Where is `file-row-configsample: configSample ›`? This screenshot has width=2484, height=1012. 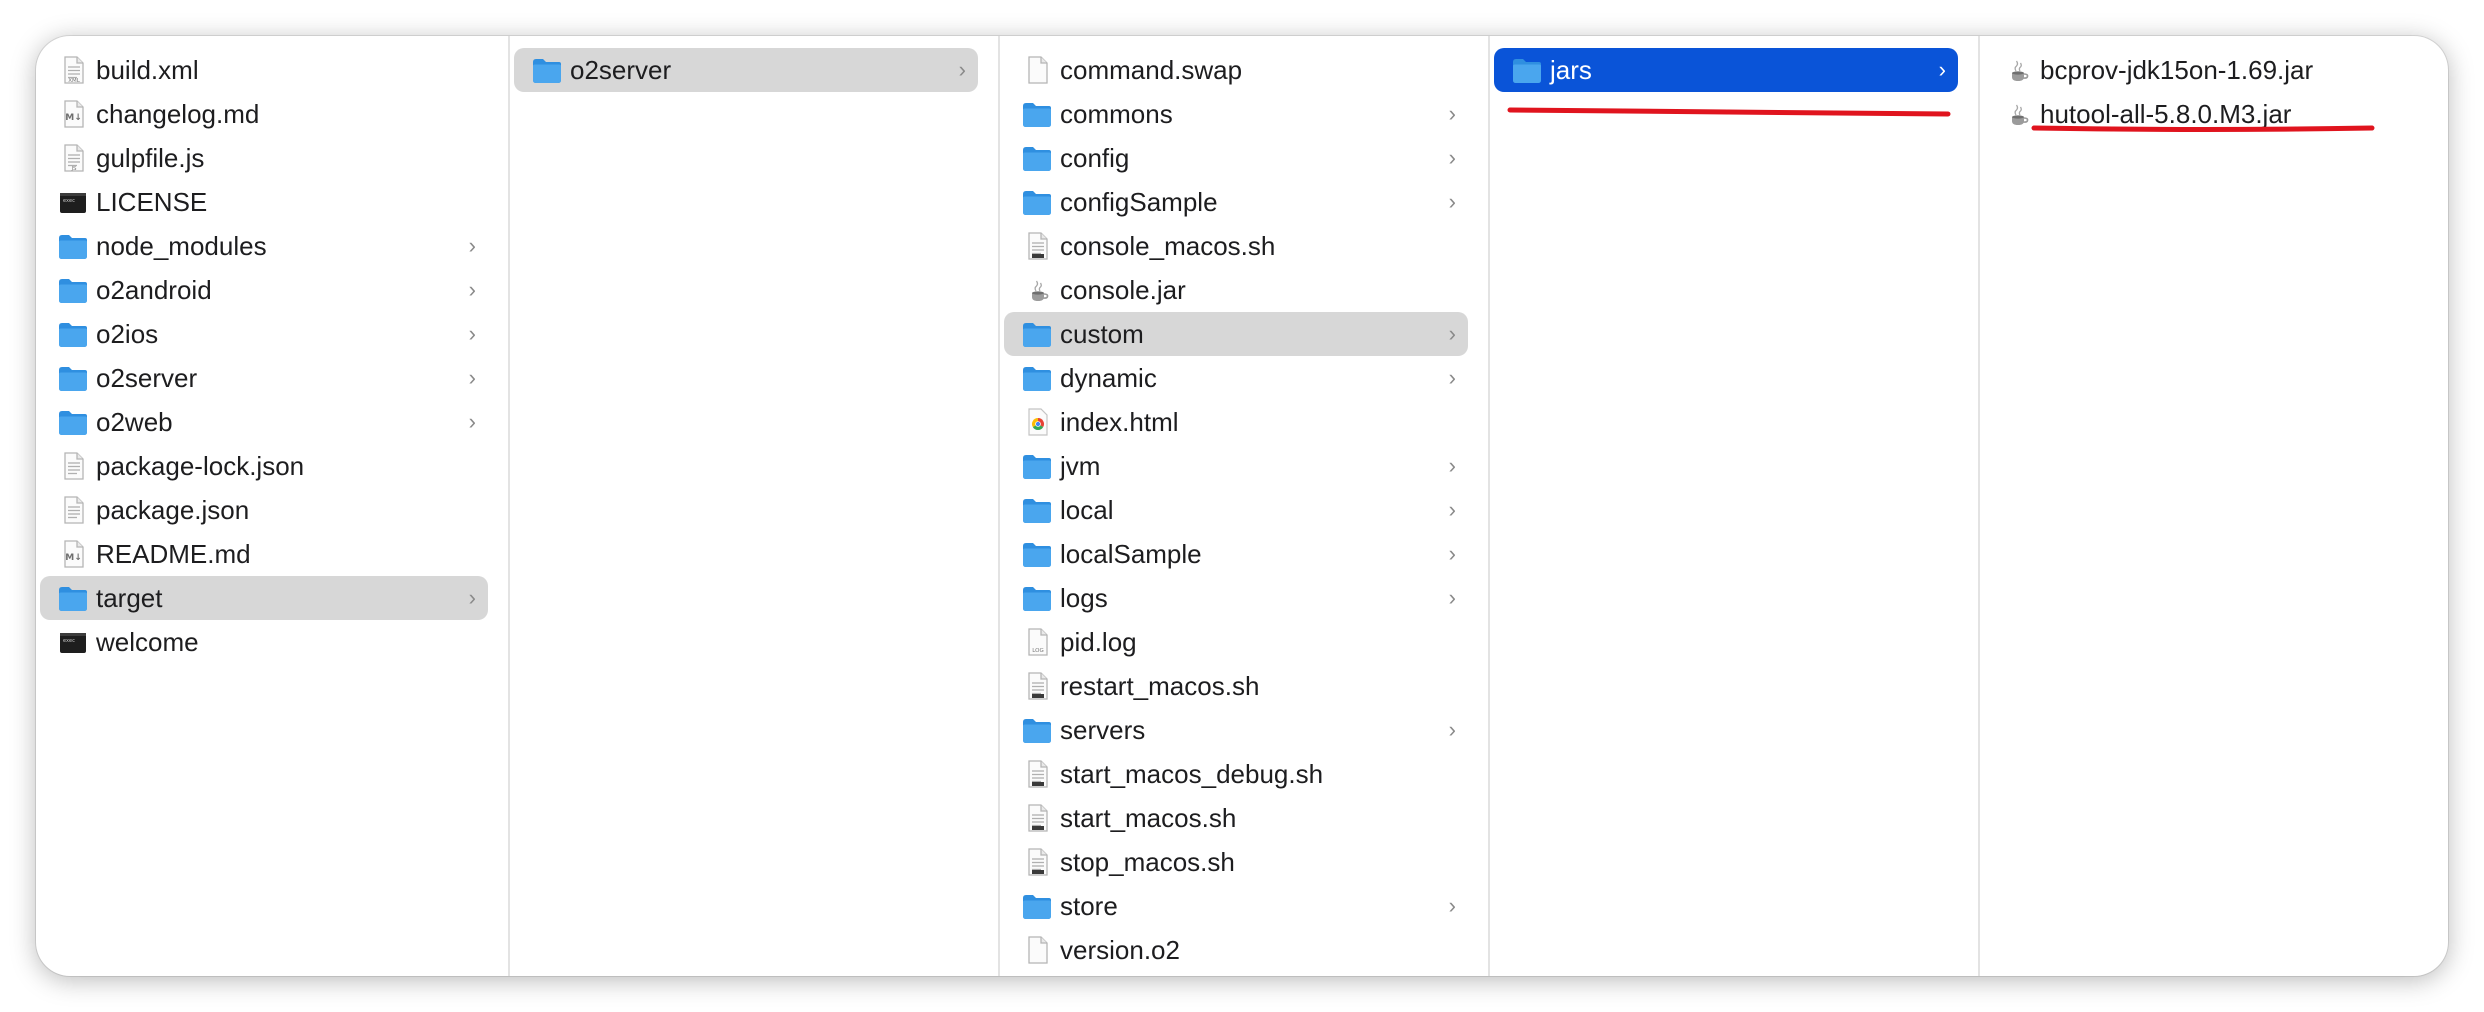 file-row-configsample: configSample › is located at coordinates (1236, 202).